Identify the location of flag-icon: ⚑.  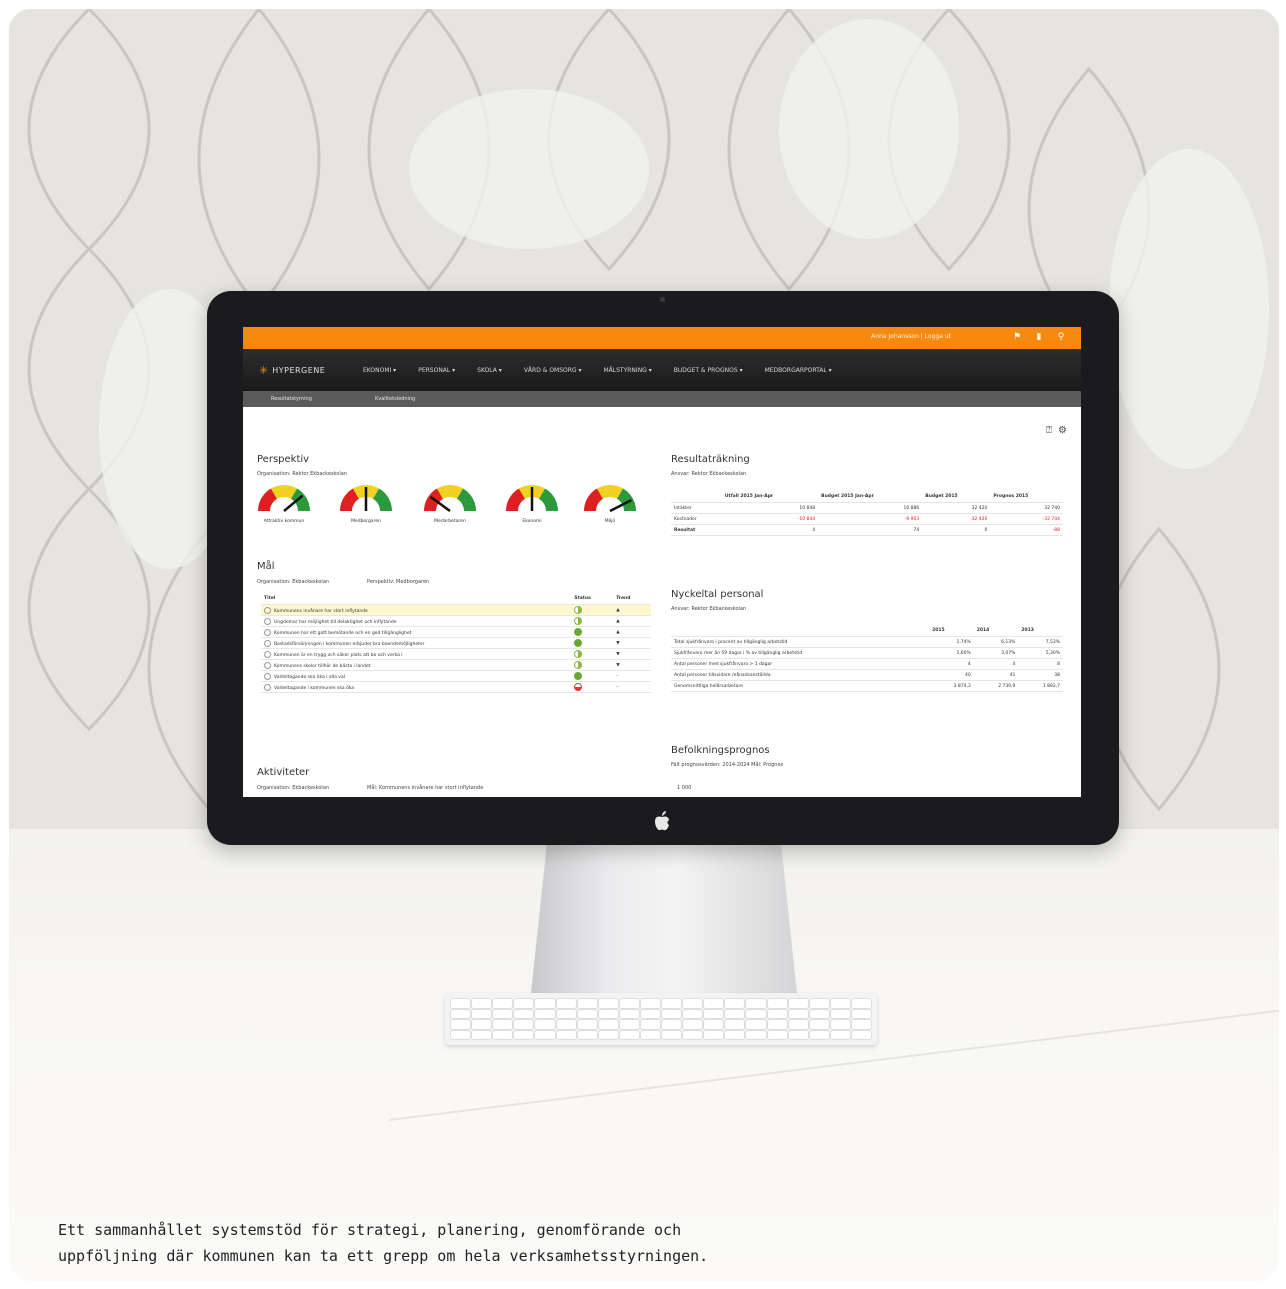
(1017, 337).